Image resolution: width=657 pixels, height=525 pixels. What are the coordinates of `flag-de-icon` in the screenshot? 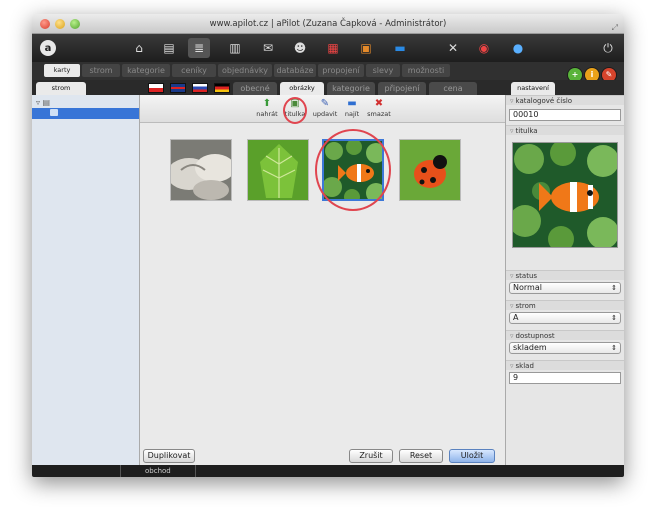 It's located at (222, 88).